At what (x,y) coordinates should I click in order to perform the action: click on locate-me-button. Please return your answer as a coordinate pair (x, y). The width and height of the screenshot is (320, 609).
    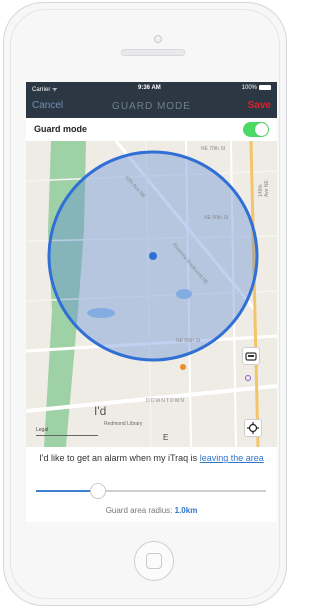
    Looking at the image, I should click on (253, 428).